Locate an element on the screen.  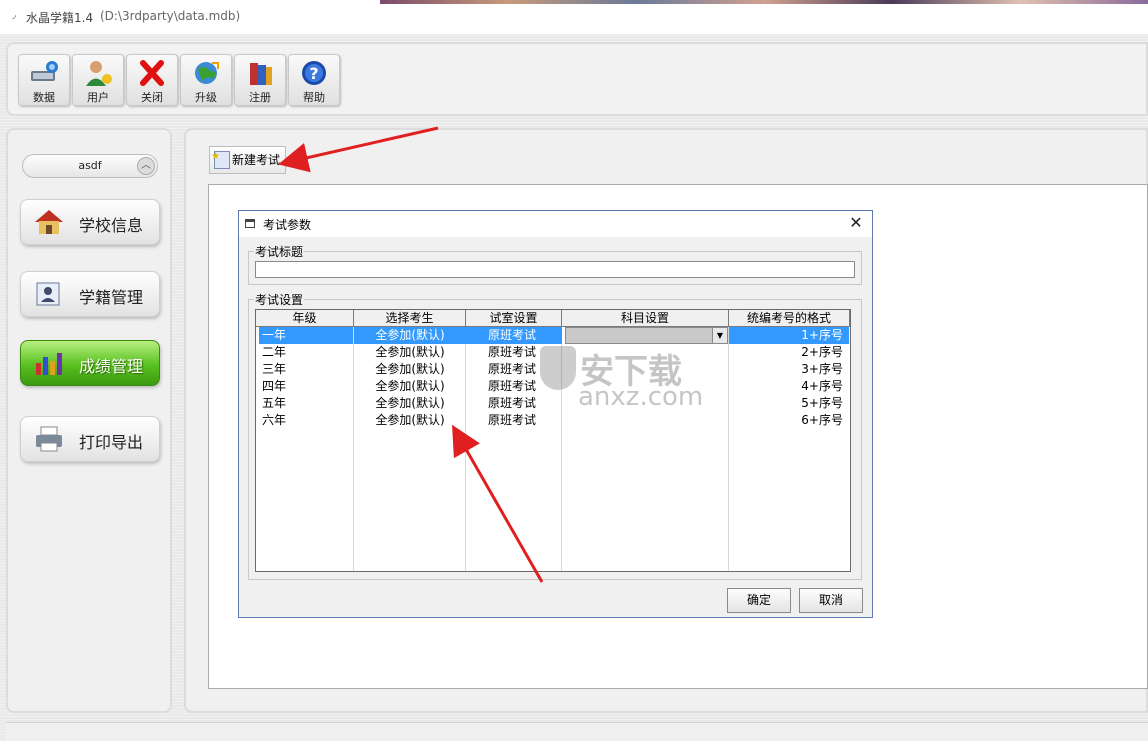
cell-format: 6+序号 is located at coordinates (789, 420).